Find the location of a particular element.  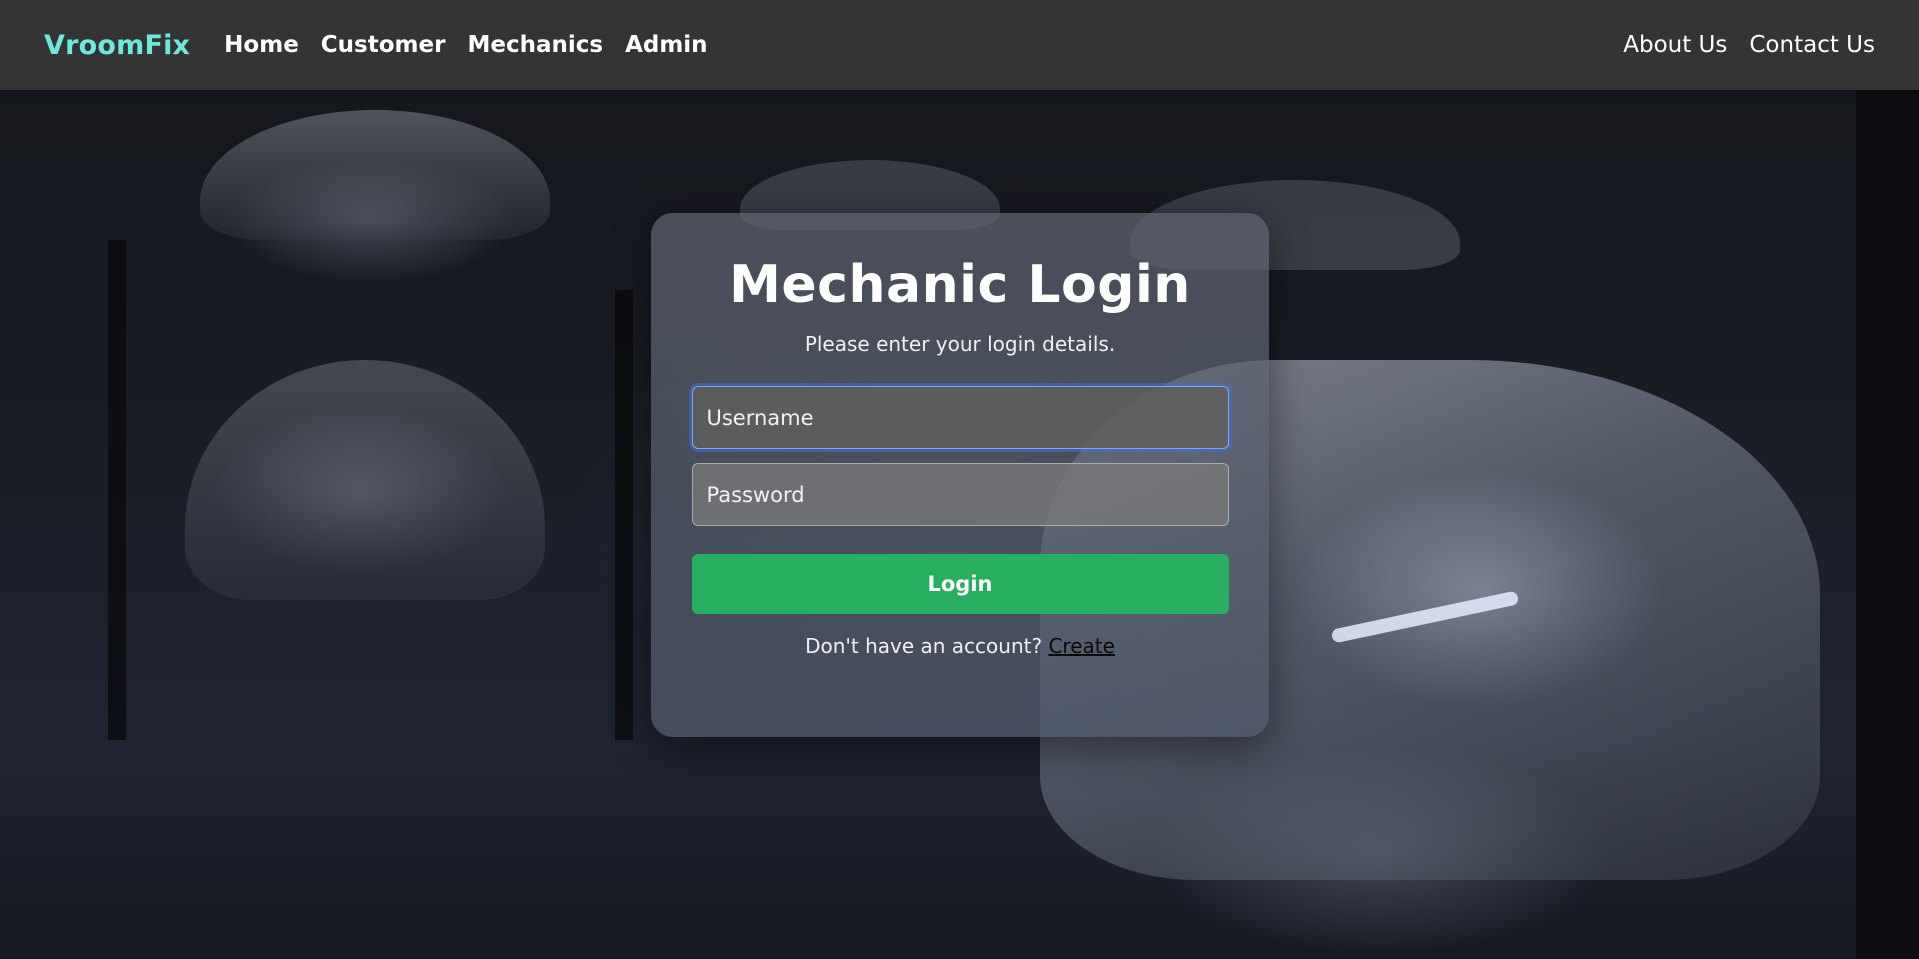

nav-admin-link: Admin is located at coordinates (666, 45).